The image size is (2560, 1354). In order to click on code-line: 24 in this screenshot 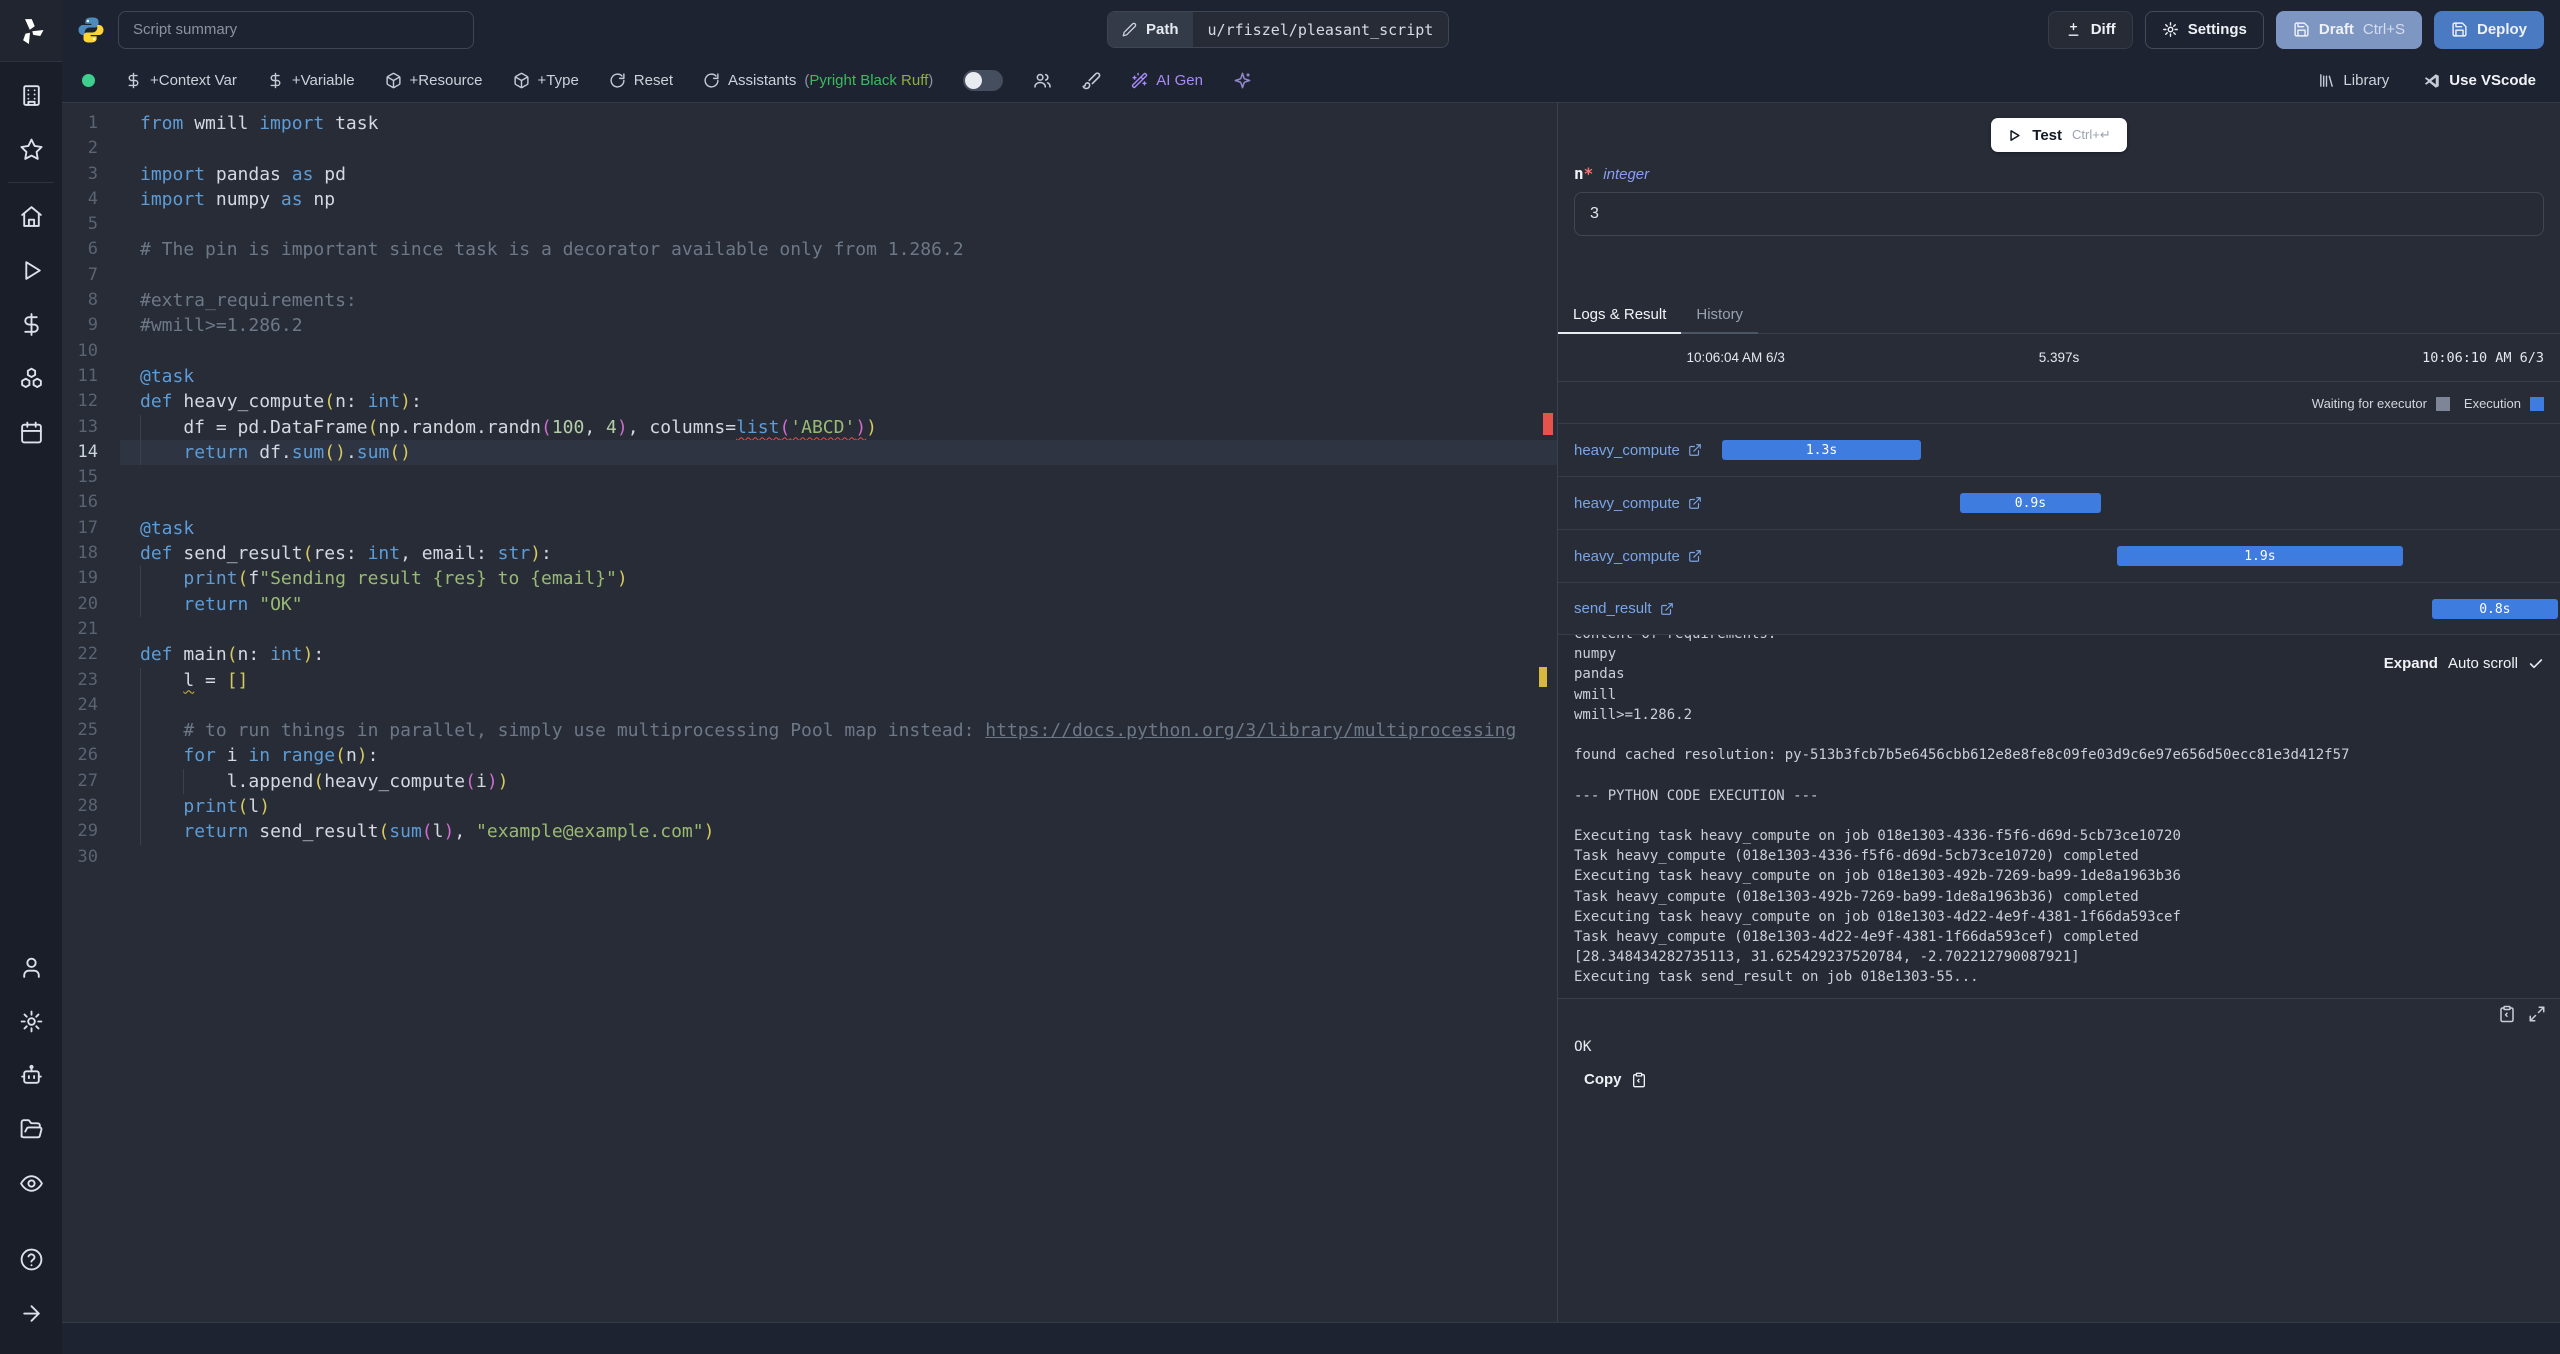, I will do `click(809, 705)`.